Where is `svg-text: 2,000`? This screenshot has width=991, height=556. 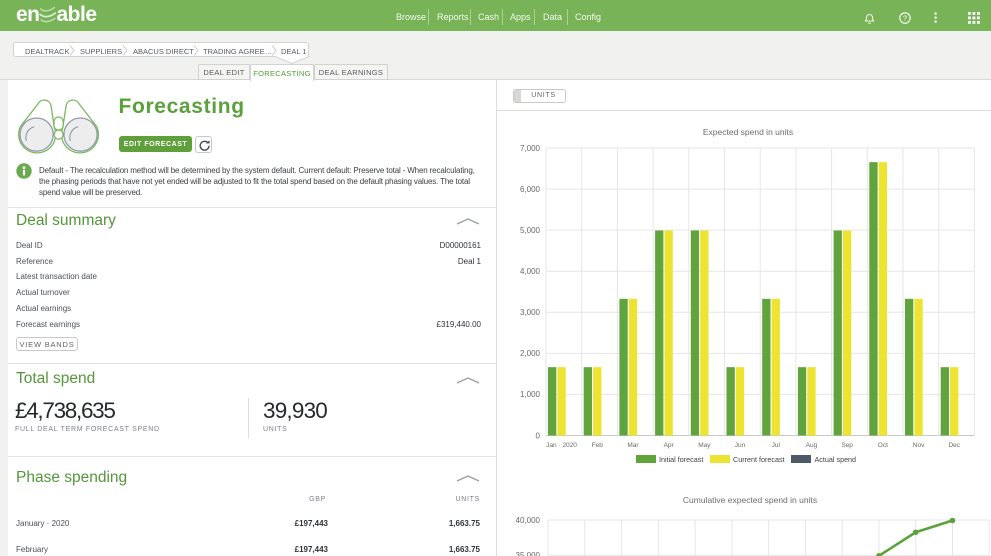 svg-text: 2,000 is located at coordinates (530, 353).